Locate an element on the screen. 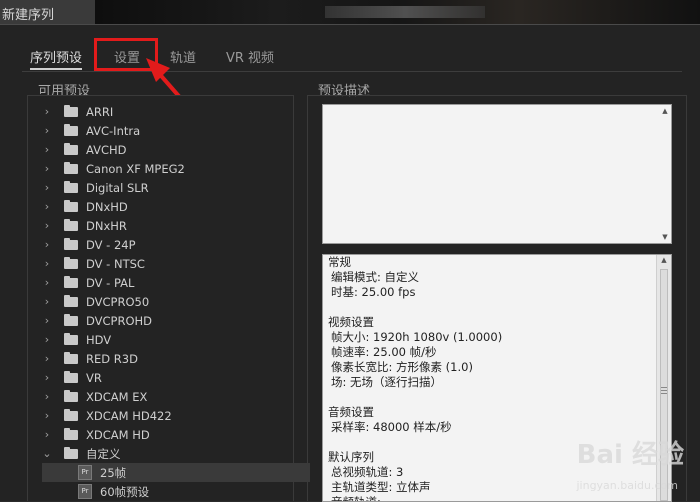 Image resolution: width=700 pixels, height=502 pixels. preset-folder-row: › DV - NTSC is located at coordinates (176, 263).